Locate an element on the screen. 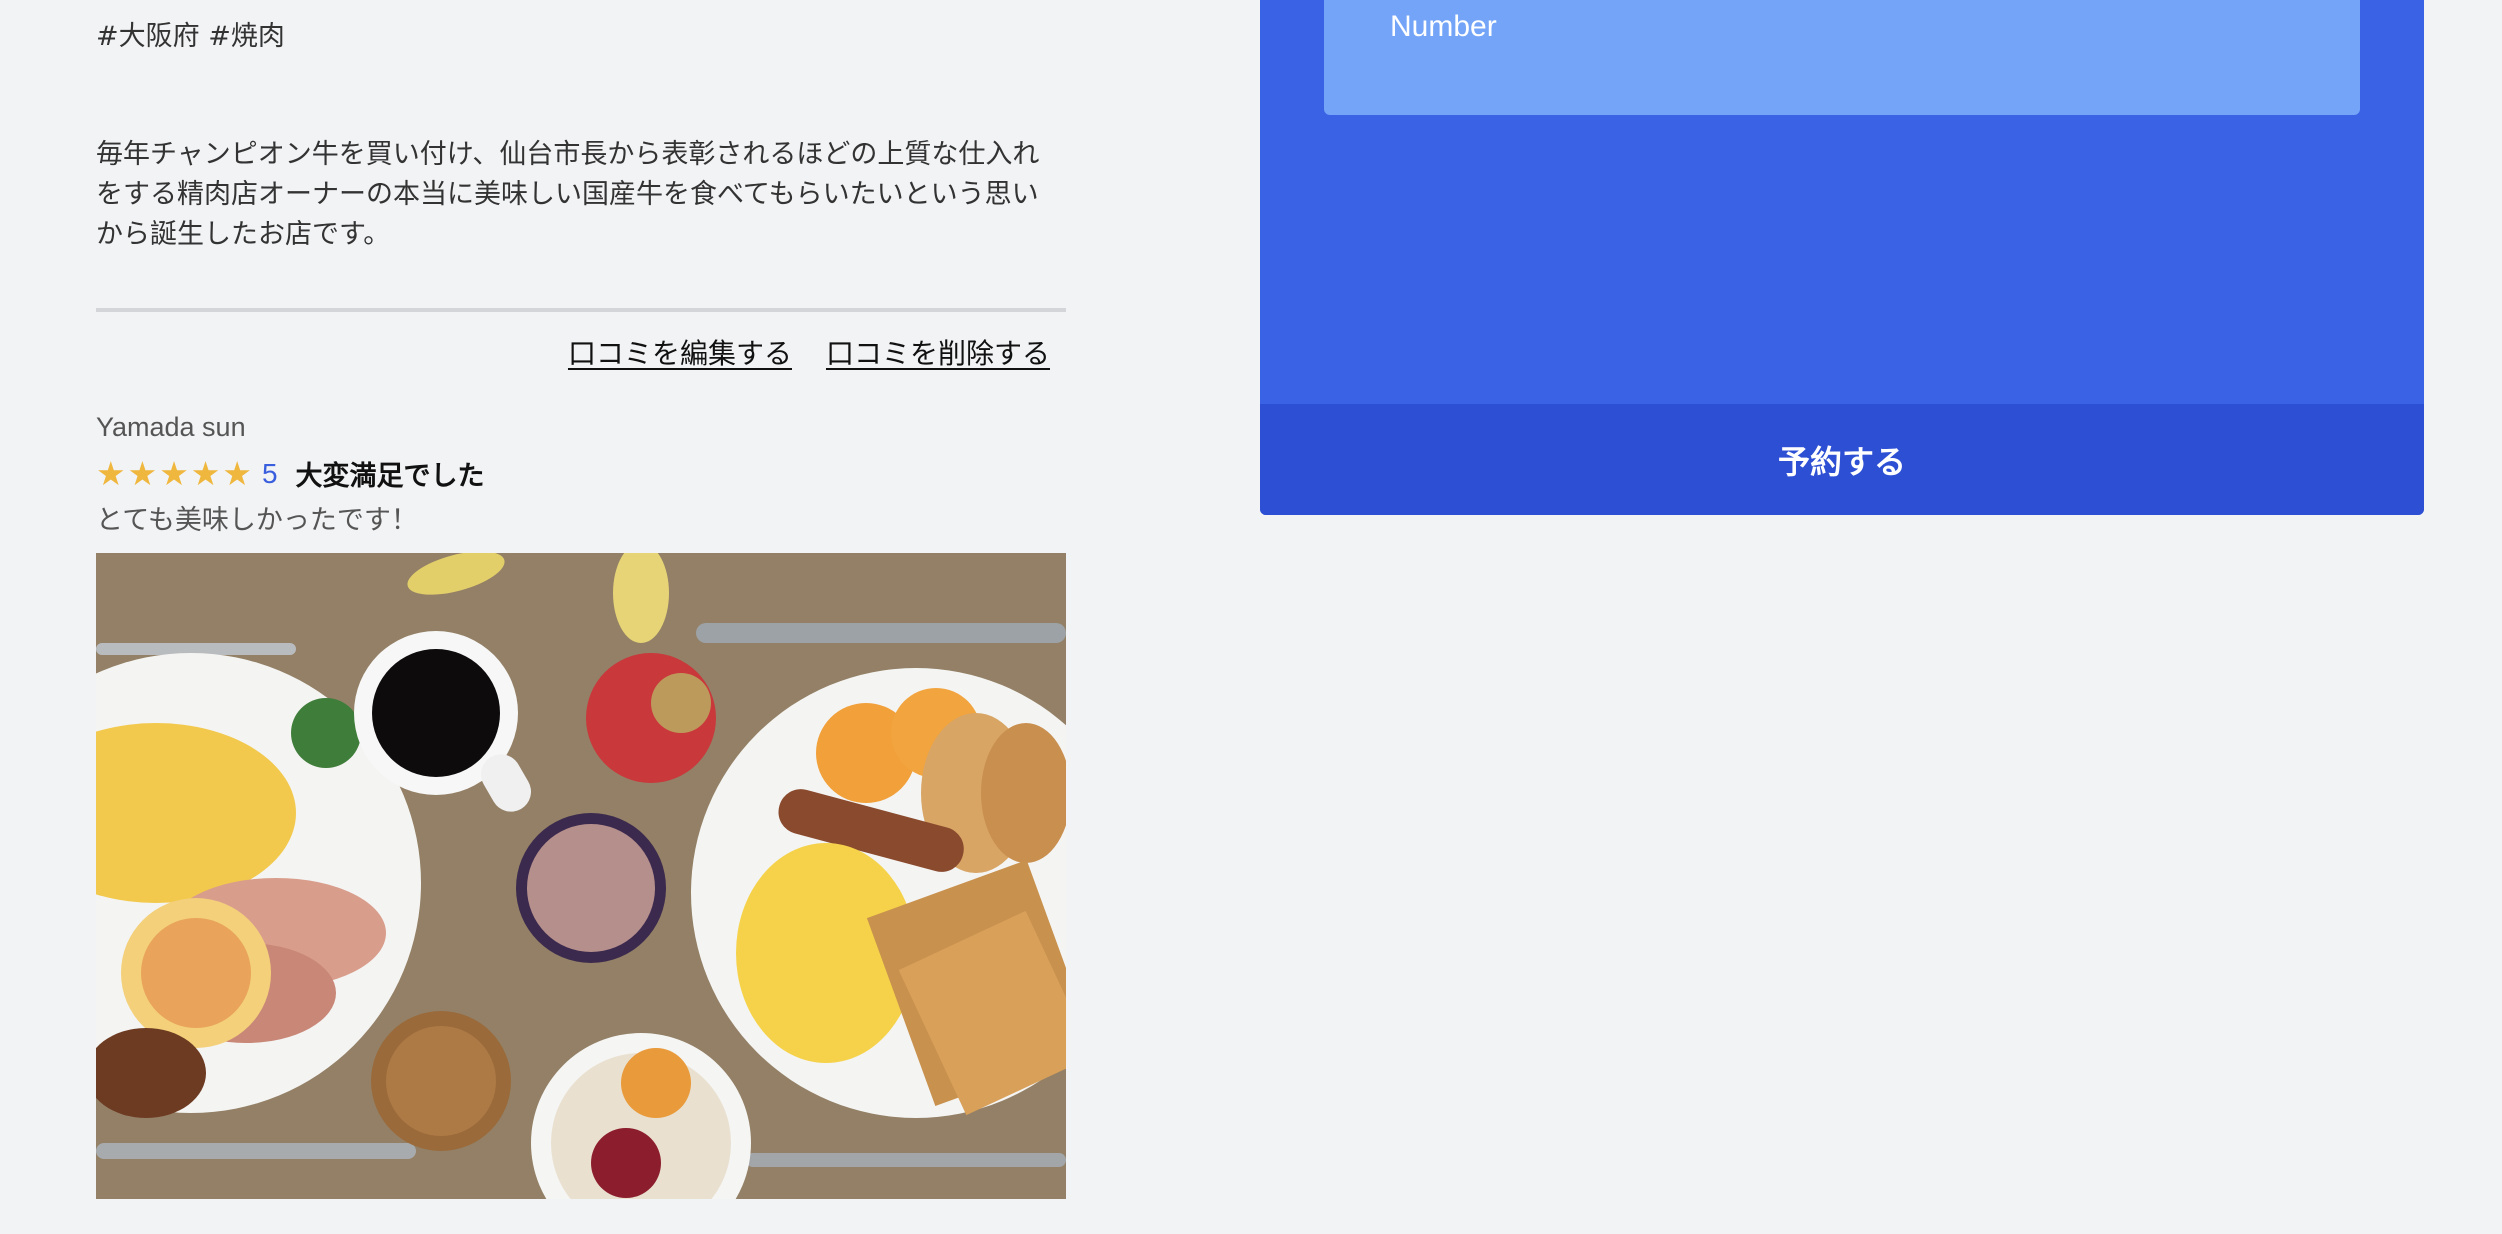 The image size is (2502, 1234). delete-review-link: 口コミを削除する is located at coordinates (938, 352).